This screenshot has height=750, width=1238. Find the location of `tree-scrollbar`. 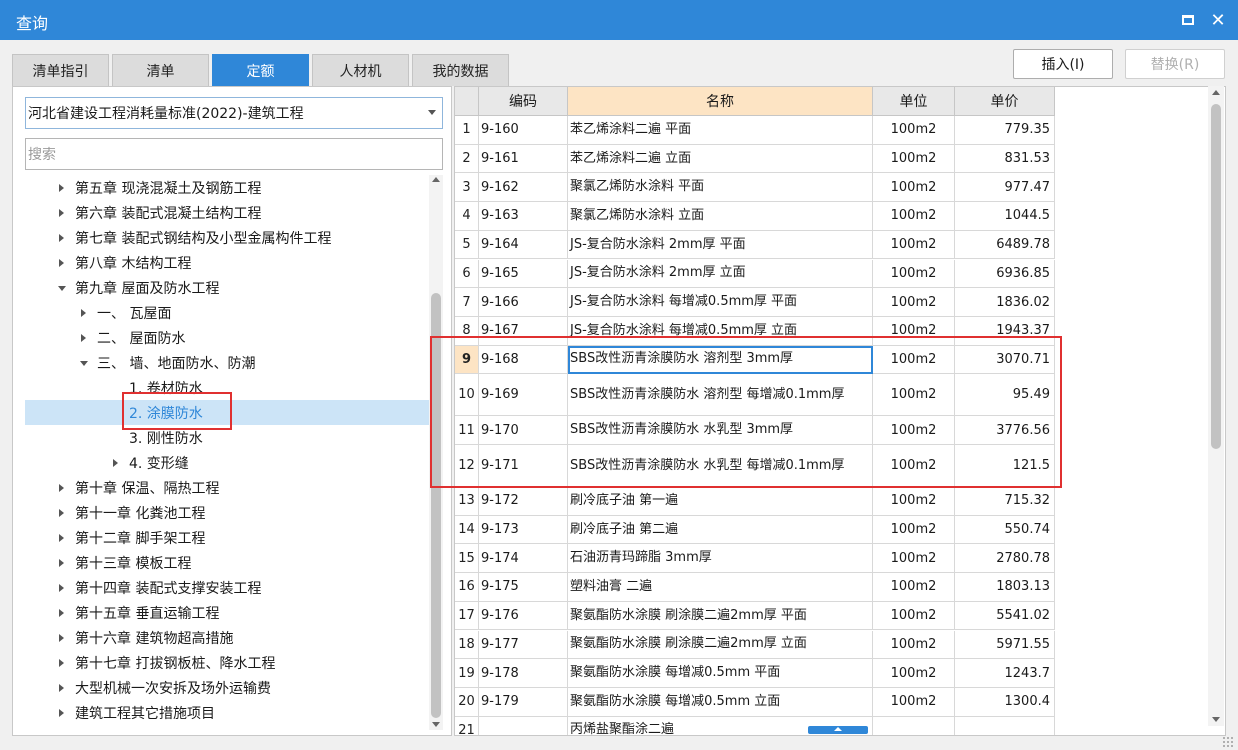

tree-scrollbar is located at coordinates (436, 452).